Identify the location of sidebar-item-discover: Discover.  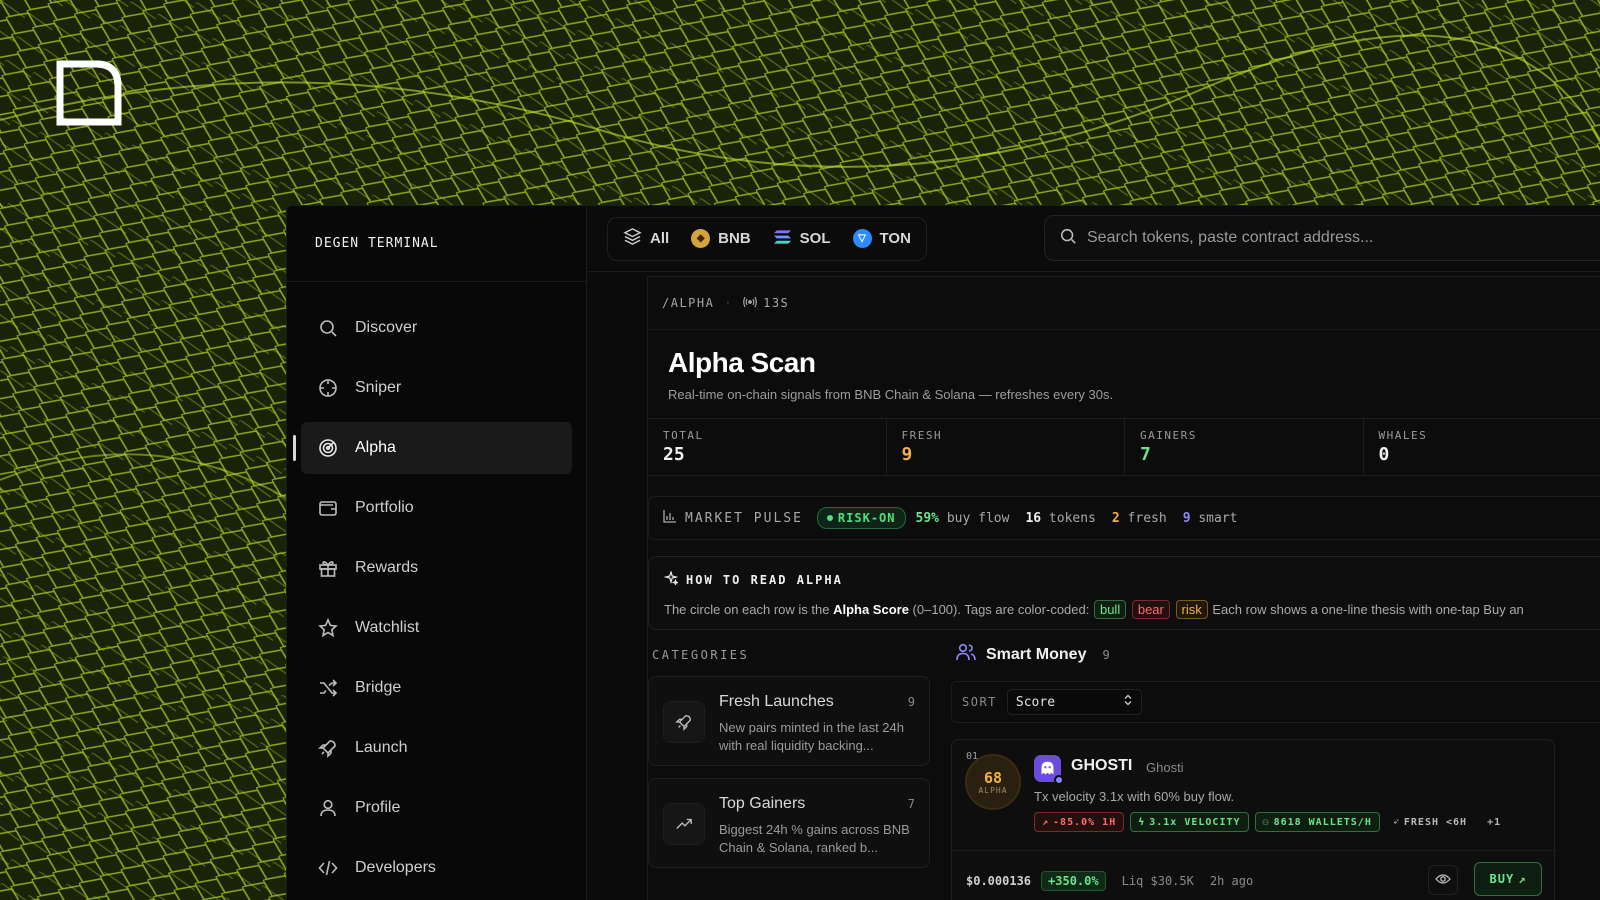
(436, 328).